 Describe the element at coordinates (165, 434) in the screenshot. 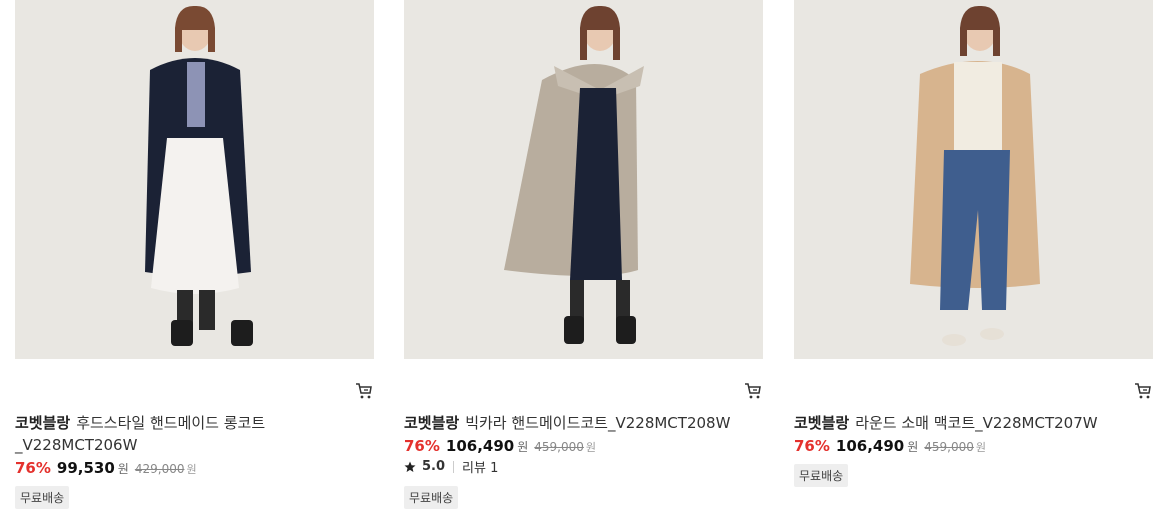

I see `product-title: 코벳블랑 후드스타일 핸드메이드 롱코트 _V228MCT206W` at that location.